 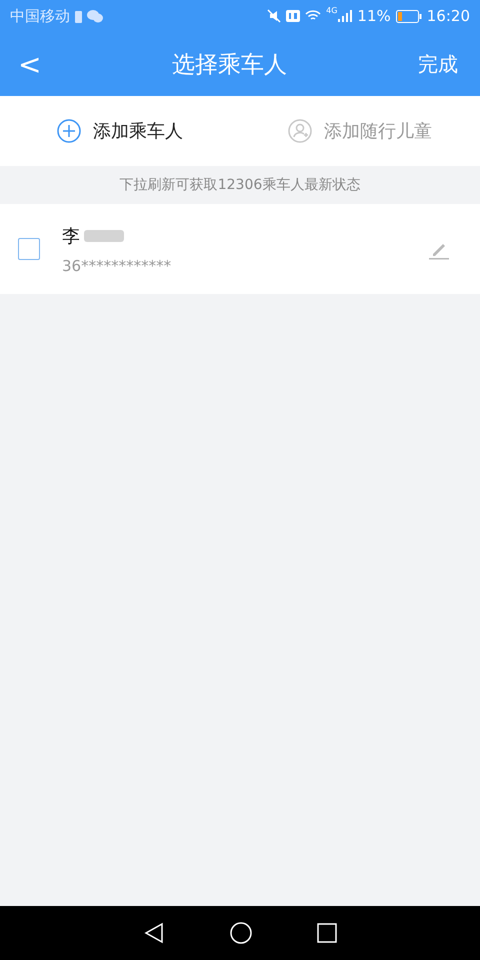 I want to click on battery-icon, so click(x=409, y=16).